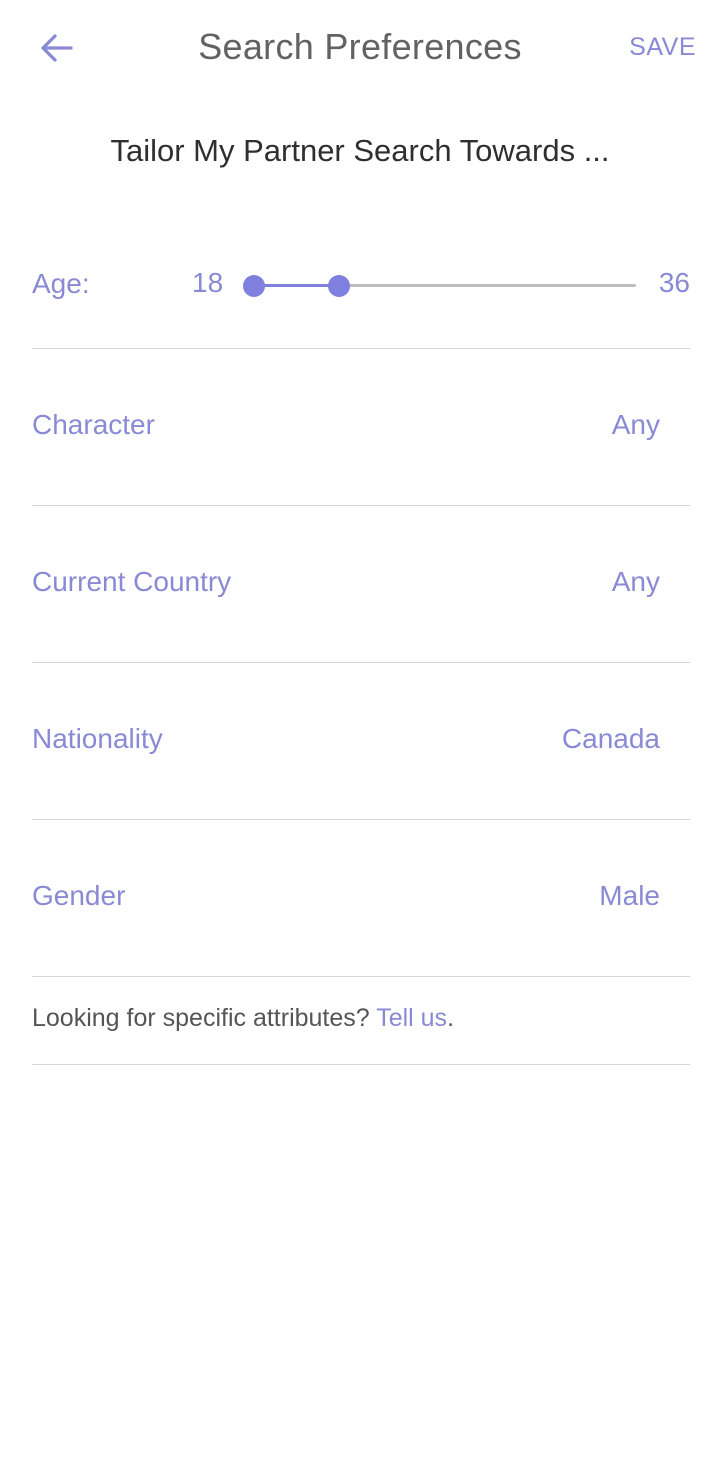 This screenshot has width=720, height=1480. Describe the element at coordinates (610, 738) in the screenshot. I see `preference-value: Canada` at that location.